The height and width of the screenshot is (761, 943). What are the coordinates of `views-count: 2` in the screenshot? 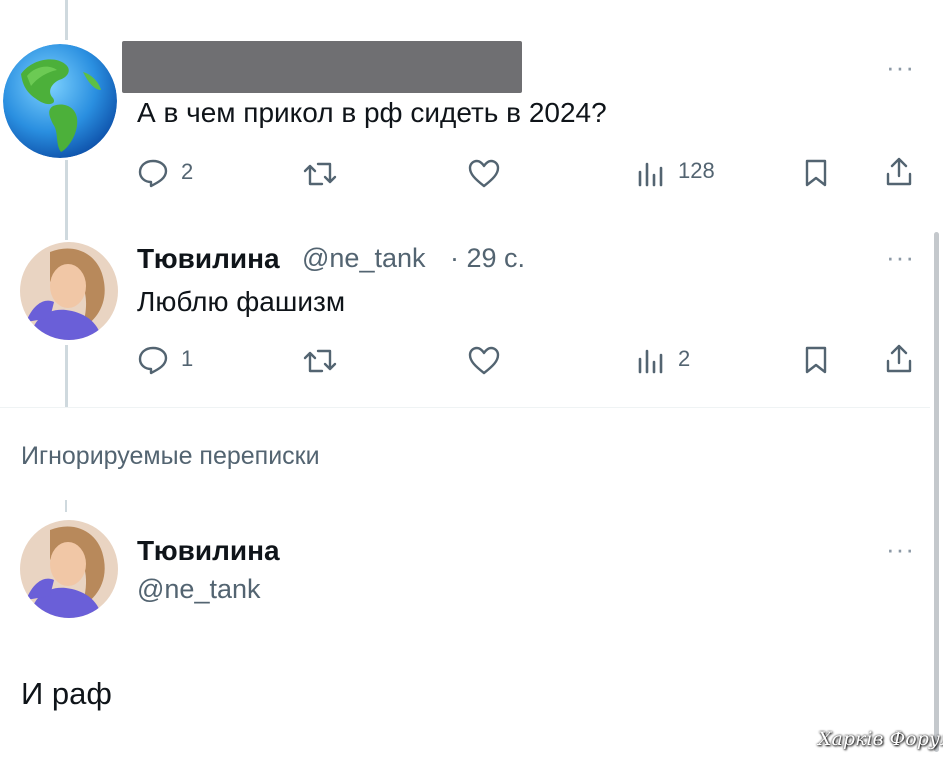 It's located at (684, 358).